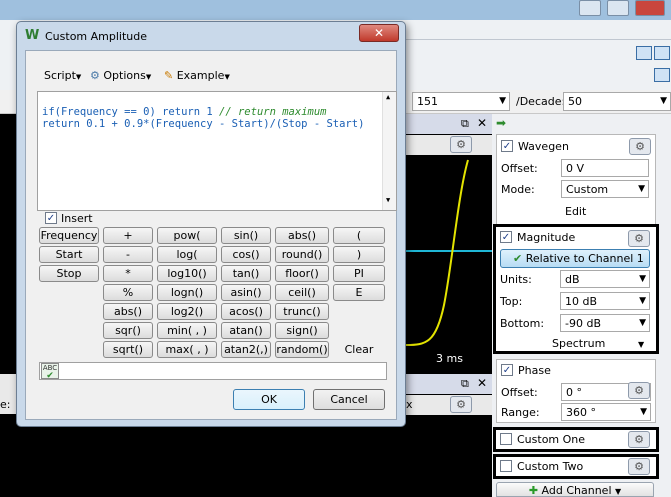 This screenshot has width=671, height=497. I want to click on partial-label-left: e:, so click(5, 404).